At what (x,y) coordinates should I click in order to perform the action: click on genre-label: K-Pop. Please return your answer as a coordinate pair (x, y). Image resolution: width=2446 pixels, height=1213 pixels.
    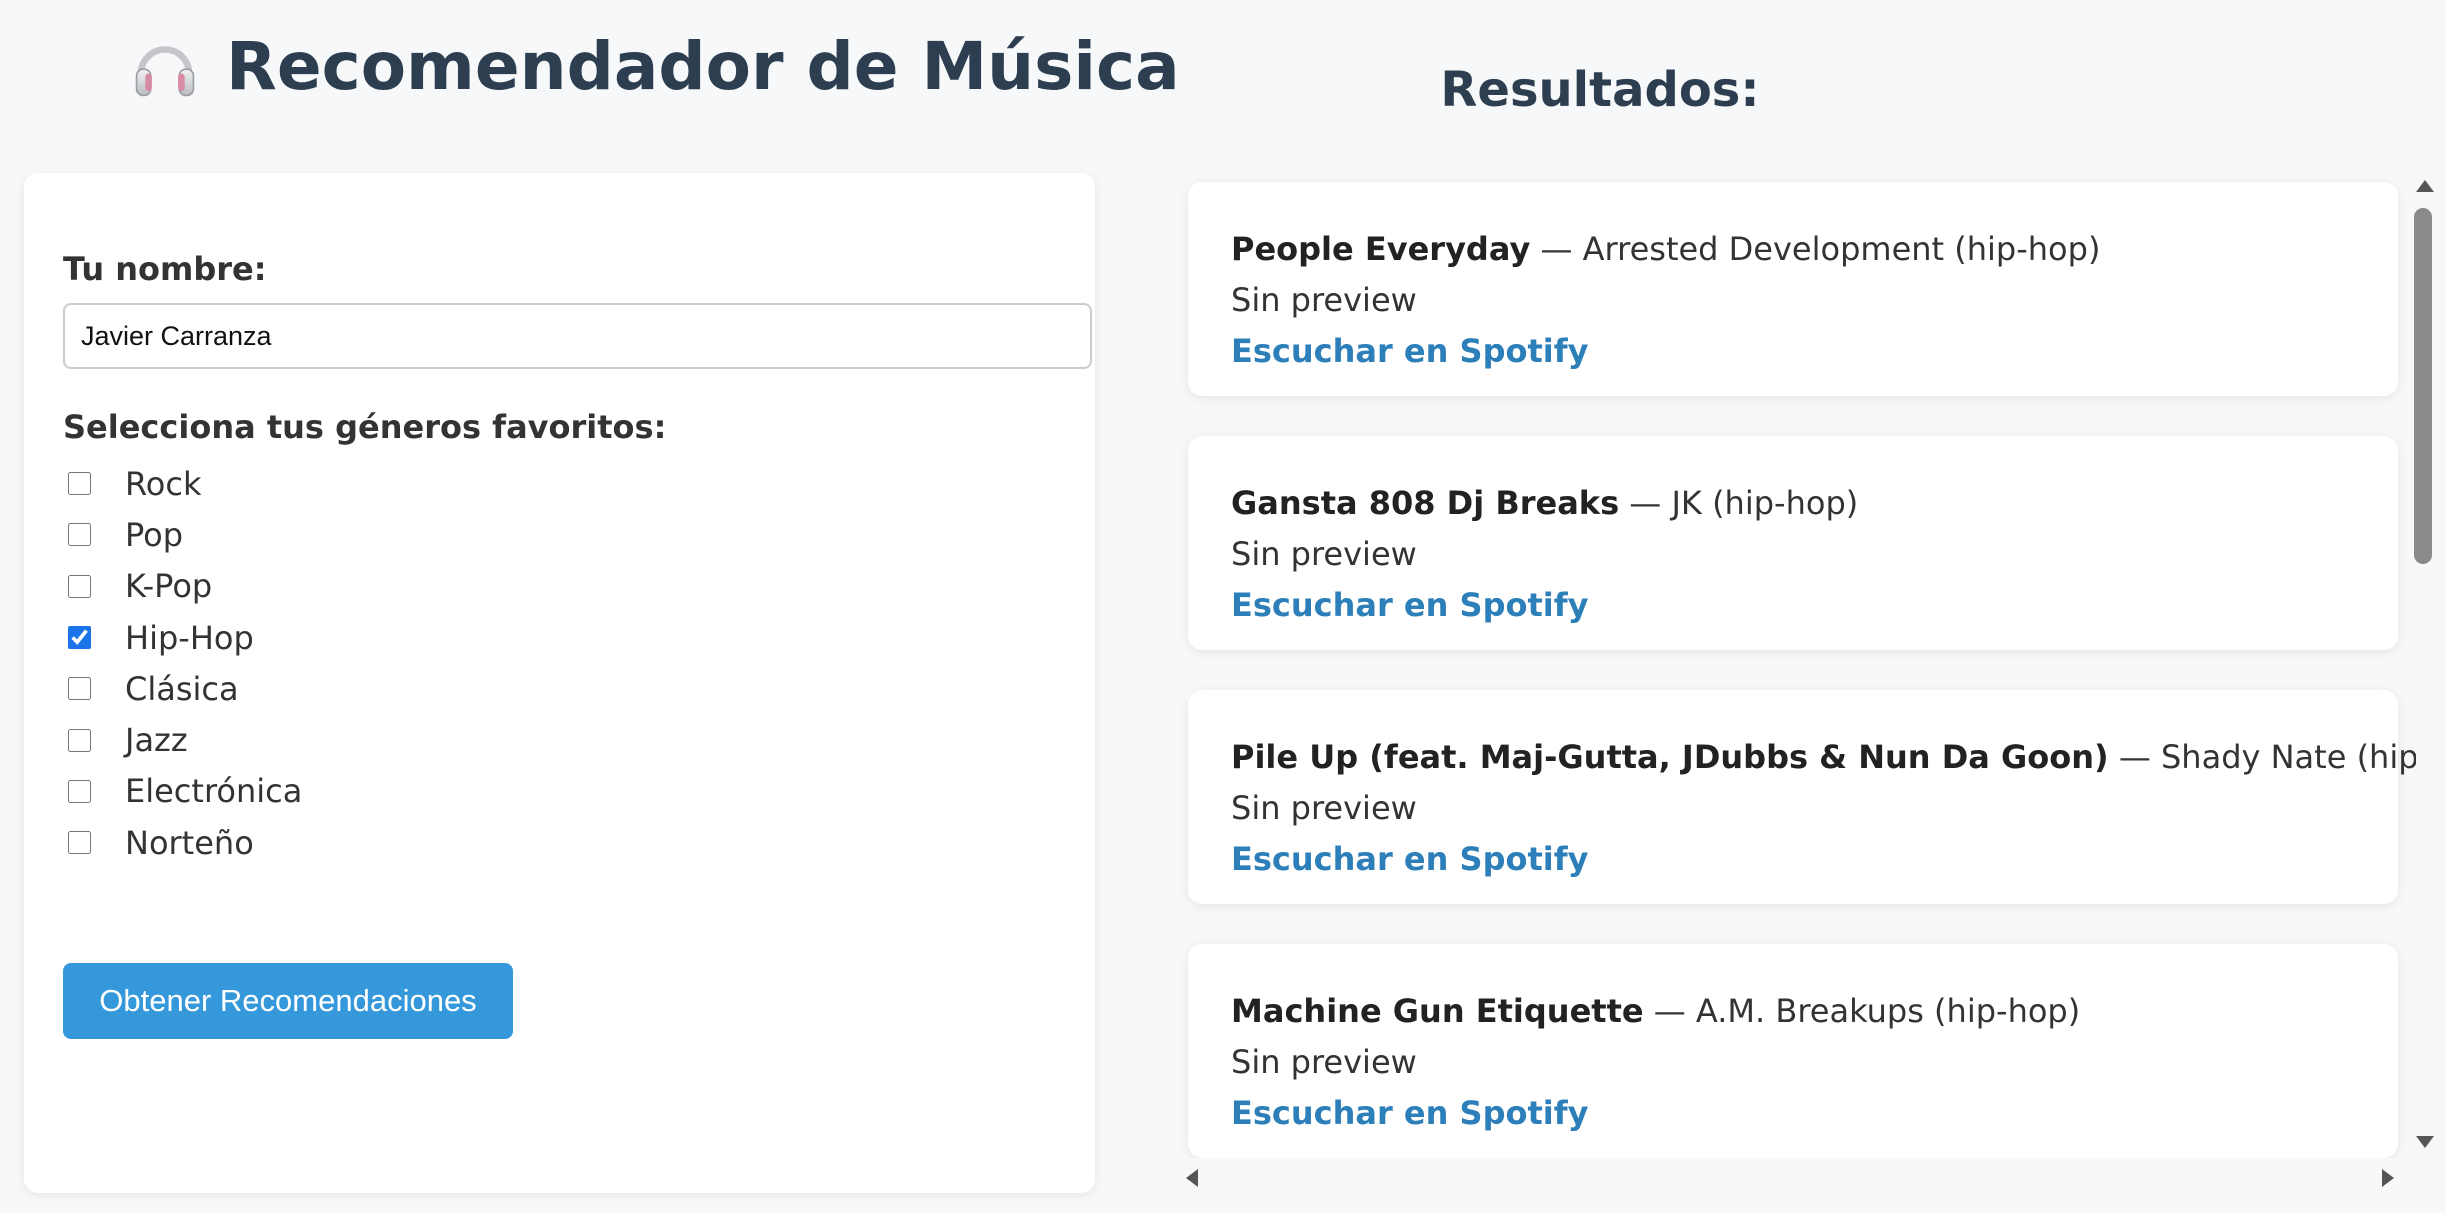
    Looking at the image, I should click on (169, 586).